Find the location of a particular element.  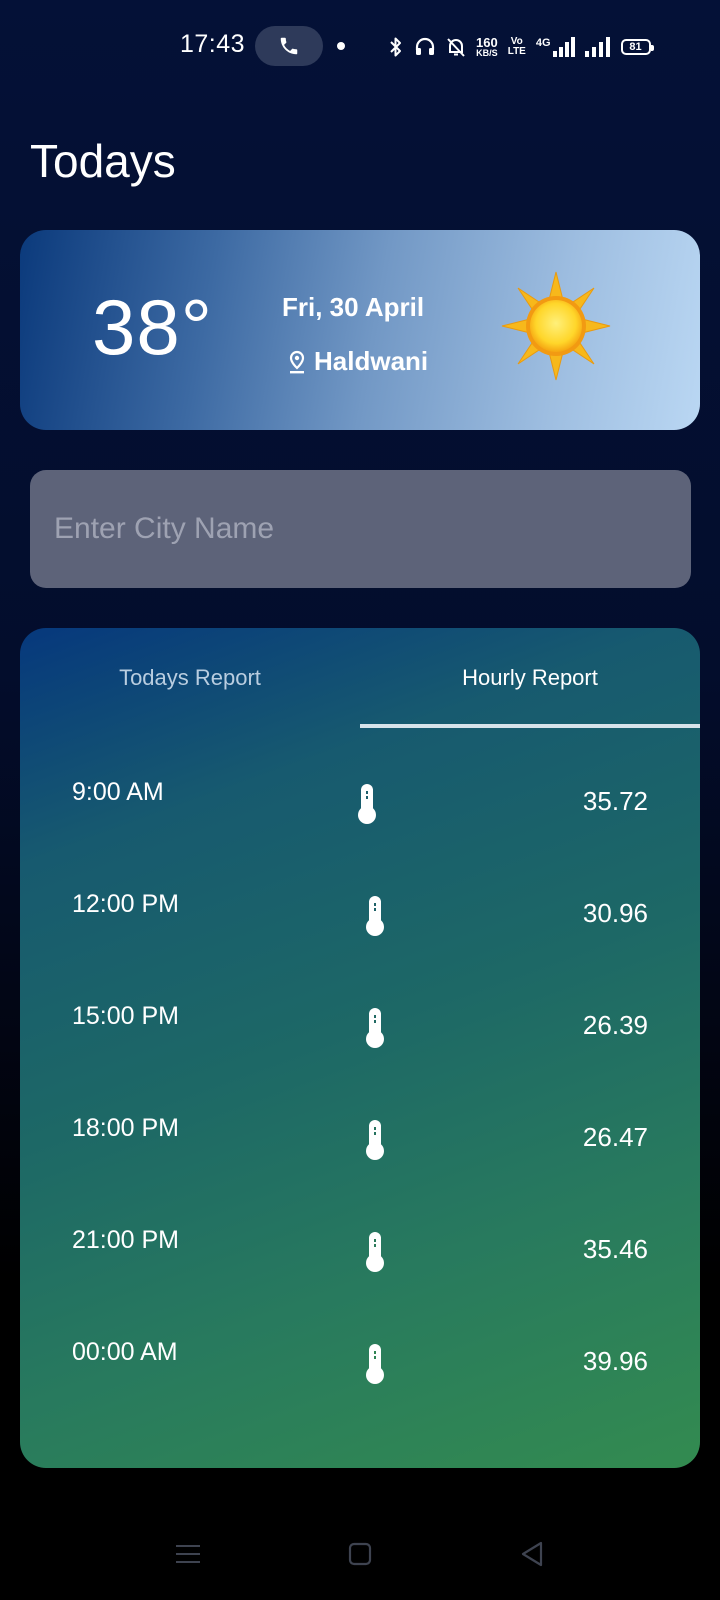

tab-hourly-report: Hourly Report is located at coordinates (530, 678).